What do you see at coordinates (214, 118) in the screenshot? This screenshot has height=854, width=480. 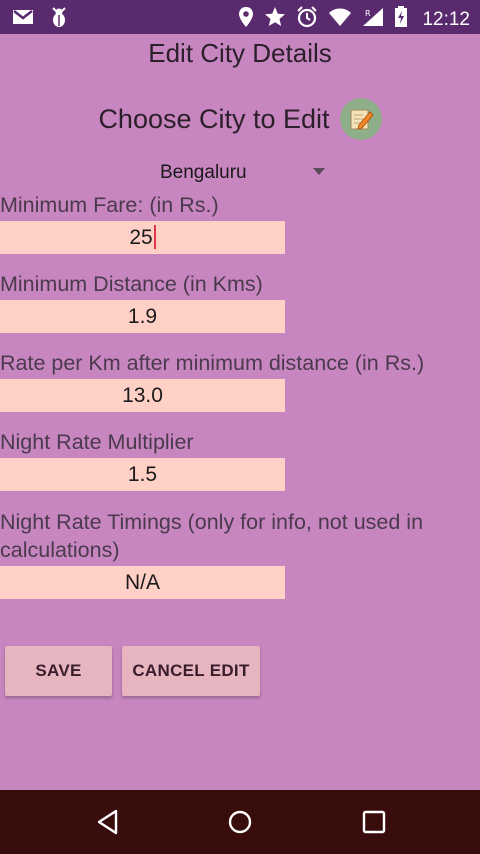 I see `choose-city-label: Choose City to Edit` at bounding box center [214, 118].